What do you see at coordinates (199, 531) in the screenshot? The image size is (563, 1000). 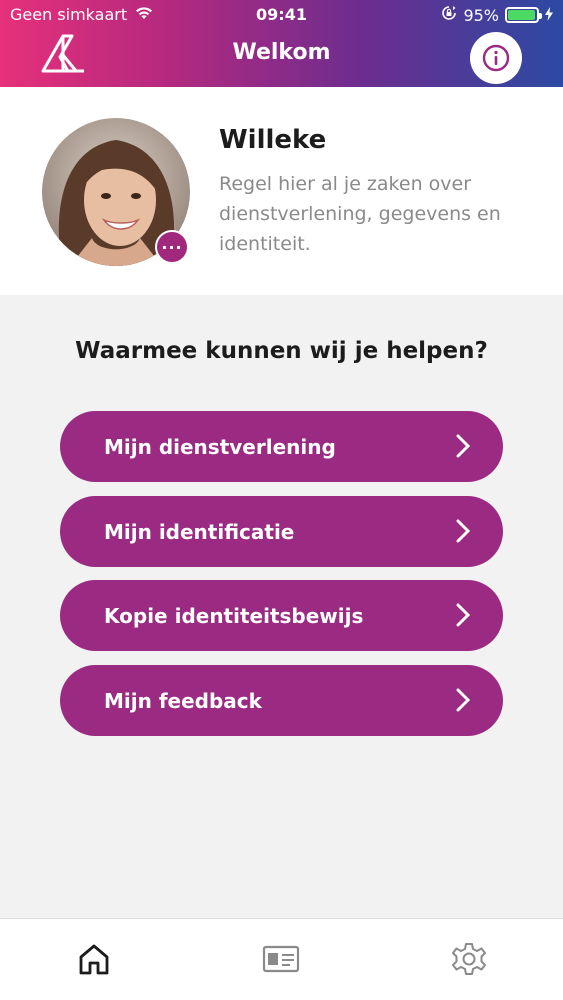 I see `button-label: Mijn identificatie` at bounding box center [199, 531].